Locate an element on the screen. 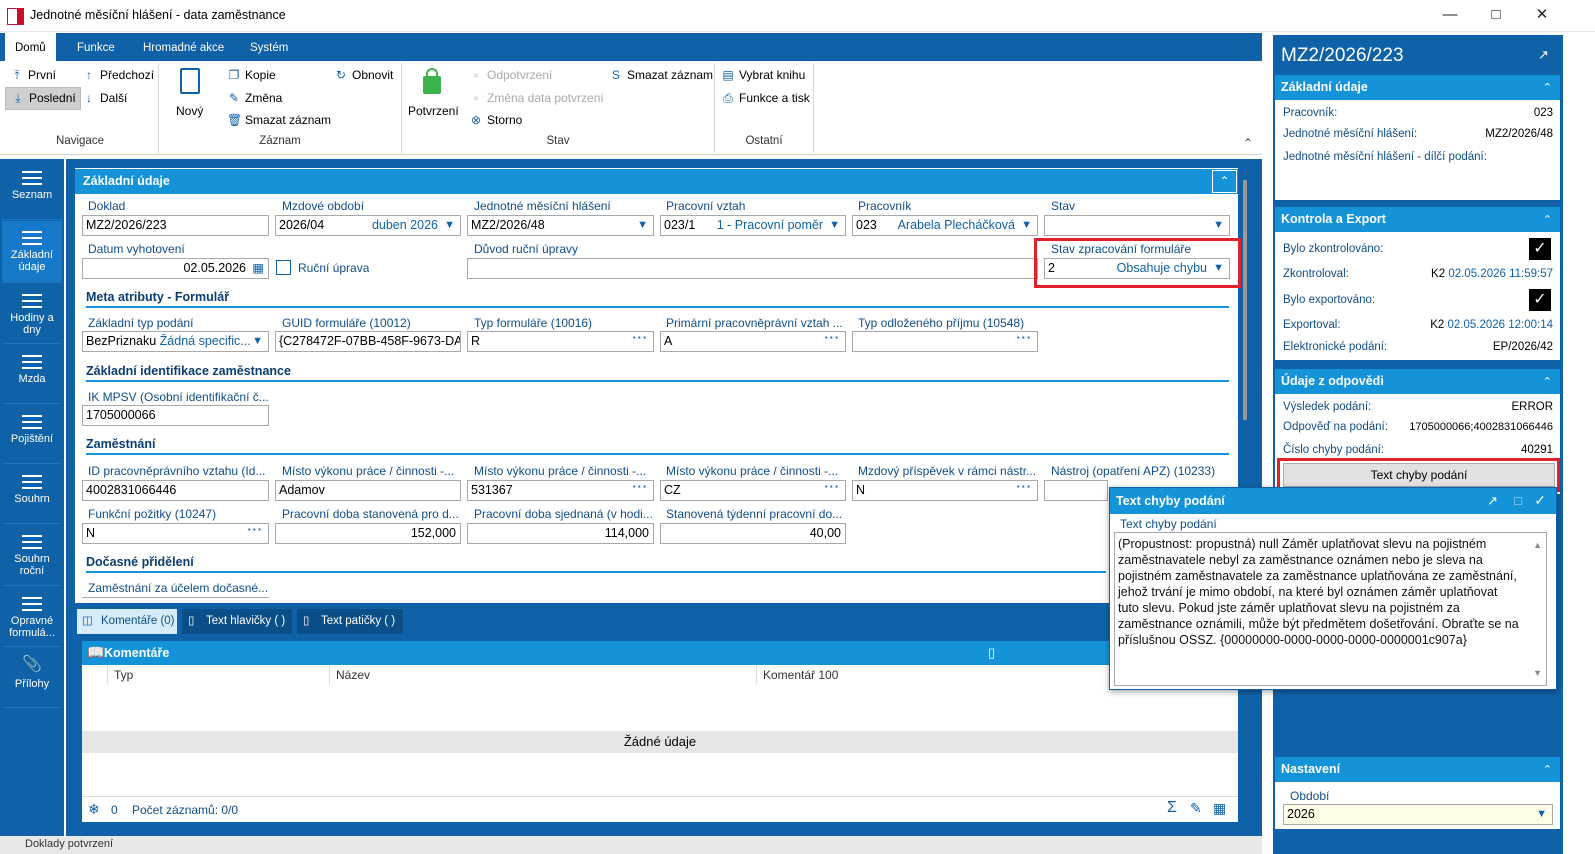 The width and height of the screenshot is (1595, 854). stav-zpracovani-select: 2 Obsahuje chybu ▼ is located at coordinates (1137, 268).